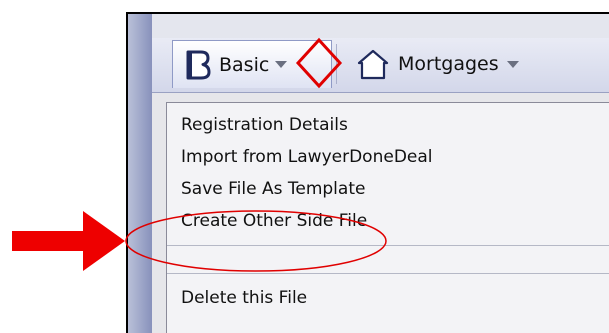 The height and width of the screenshot is (333, 609). What do you see at coordinates (244, 298) in the screenshot?
I see `menu-item-delete-file: Delete this File` at bounding box center [244, 298].